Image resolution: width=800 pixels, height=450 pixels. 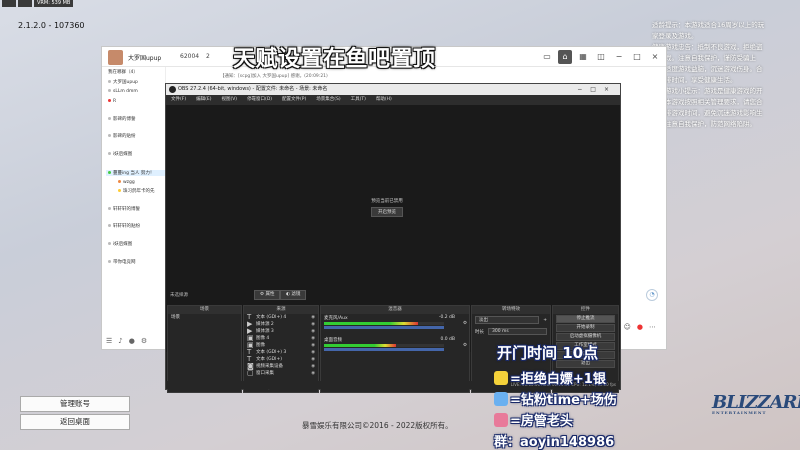 I want to click on sidebar-item: 影碑的博誓, so click(x=122, y=119).